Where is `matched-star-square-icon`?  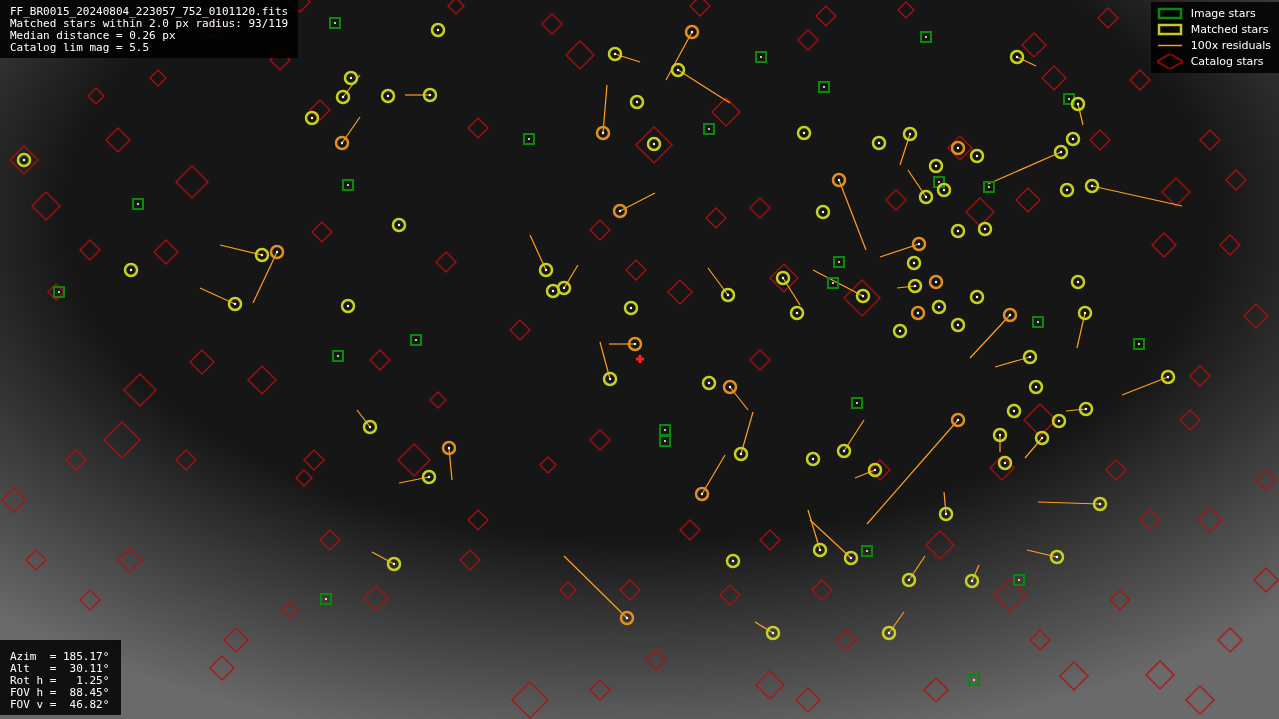 matched-star-square-icon is located at coordinates (1169, 29).